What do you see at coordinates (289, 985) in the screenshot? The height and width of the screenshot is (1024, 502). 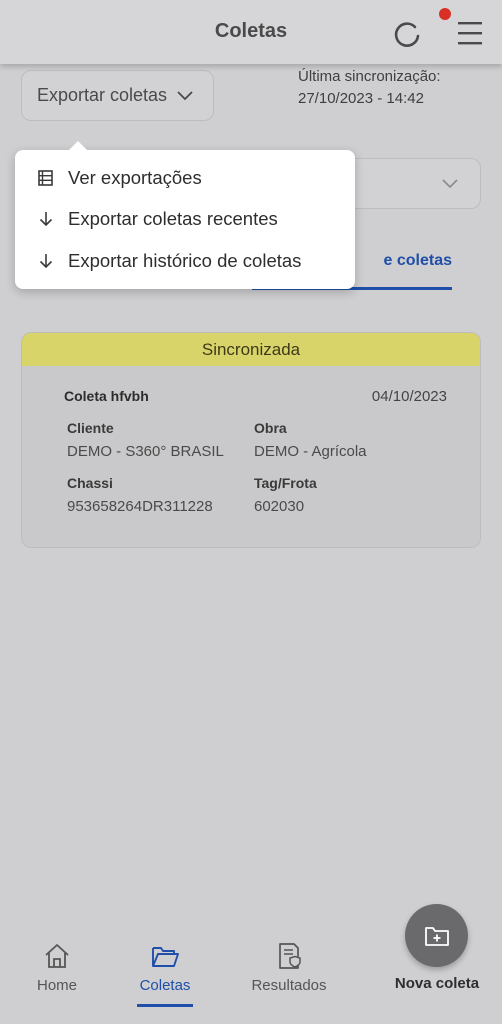 I see `nav-resultados-label: Resultados` at bounding box center [289, 985].